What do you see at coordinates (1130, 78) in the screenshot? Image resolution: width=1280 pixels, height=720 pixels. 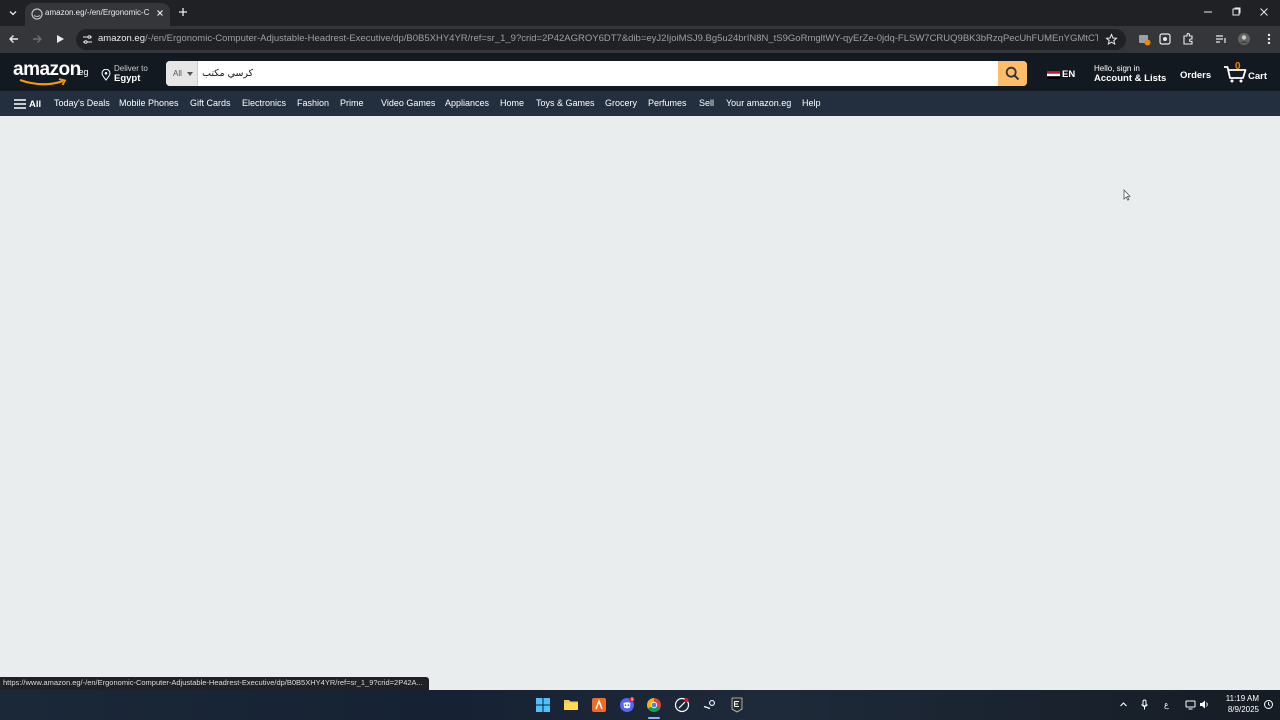 I see `account-label: Account & Lists` at bounding box center [1130, 78].